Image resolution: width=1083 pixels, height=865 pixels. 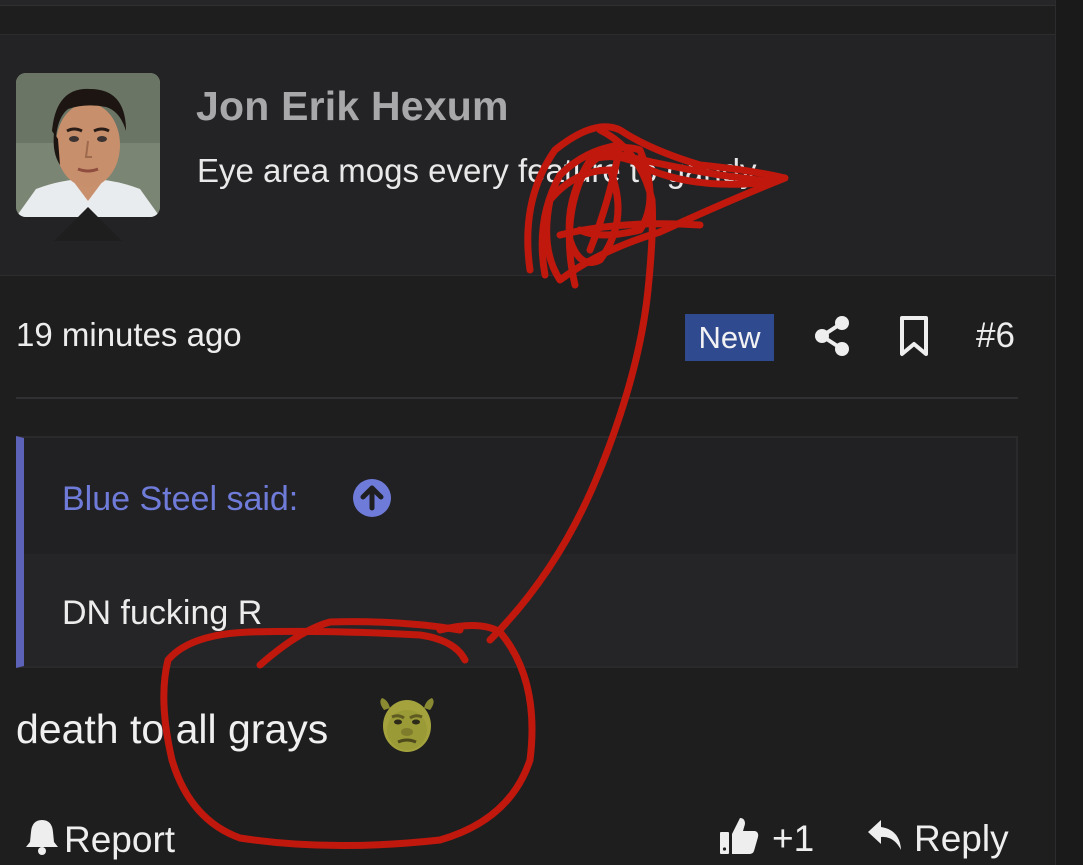 What do you see at coordinates (517, 838) in the screenshot?
I see `post-footer: Report +1 Reply` at bounding box center [517, 838].